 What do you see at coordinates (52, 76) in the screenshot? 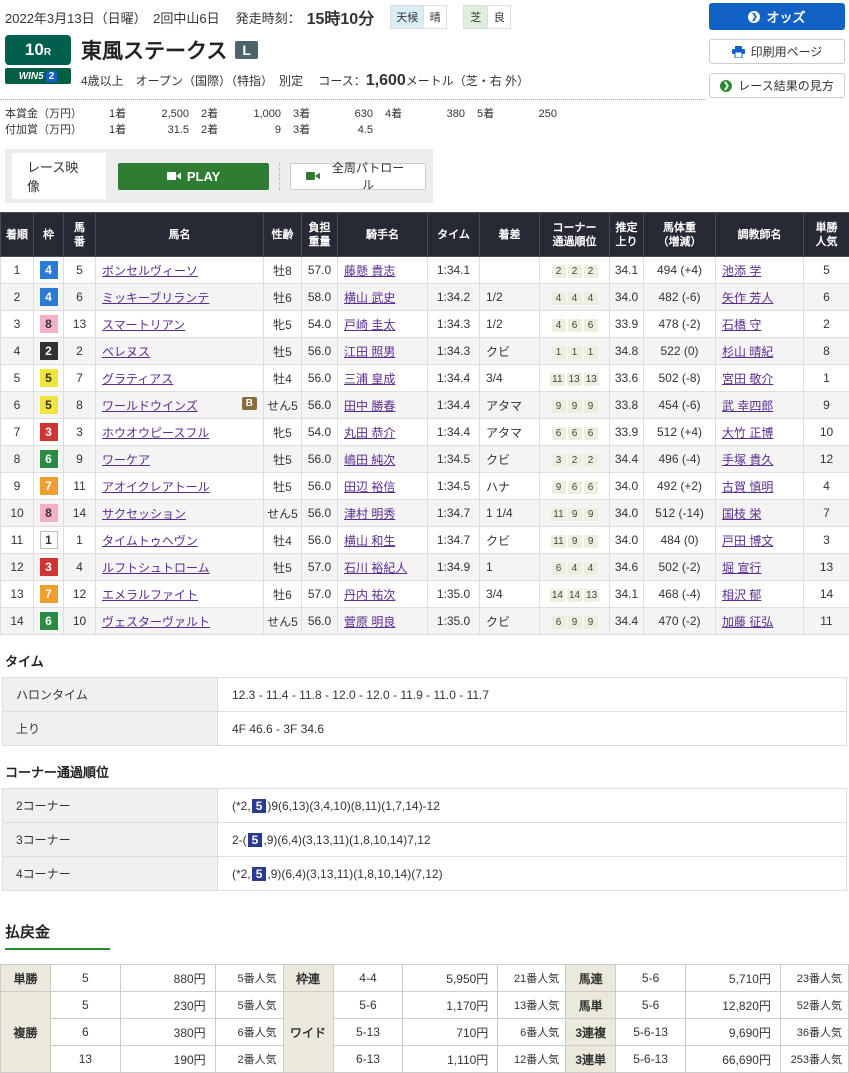
I see `win5-number: 2` at bounding box center [52, 76].